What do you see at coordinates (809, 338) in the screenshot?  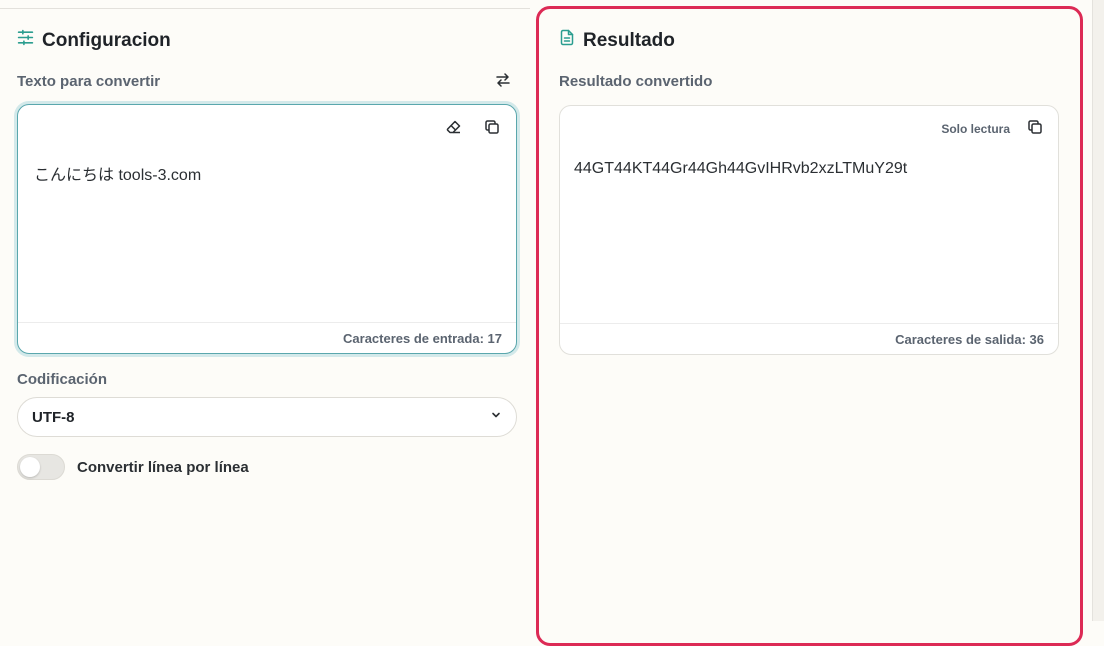 I see `output-footer: Caracteres de salida: 36` at bounding box center [809, 338].